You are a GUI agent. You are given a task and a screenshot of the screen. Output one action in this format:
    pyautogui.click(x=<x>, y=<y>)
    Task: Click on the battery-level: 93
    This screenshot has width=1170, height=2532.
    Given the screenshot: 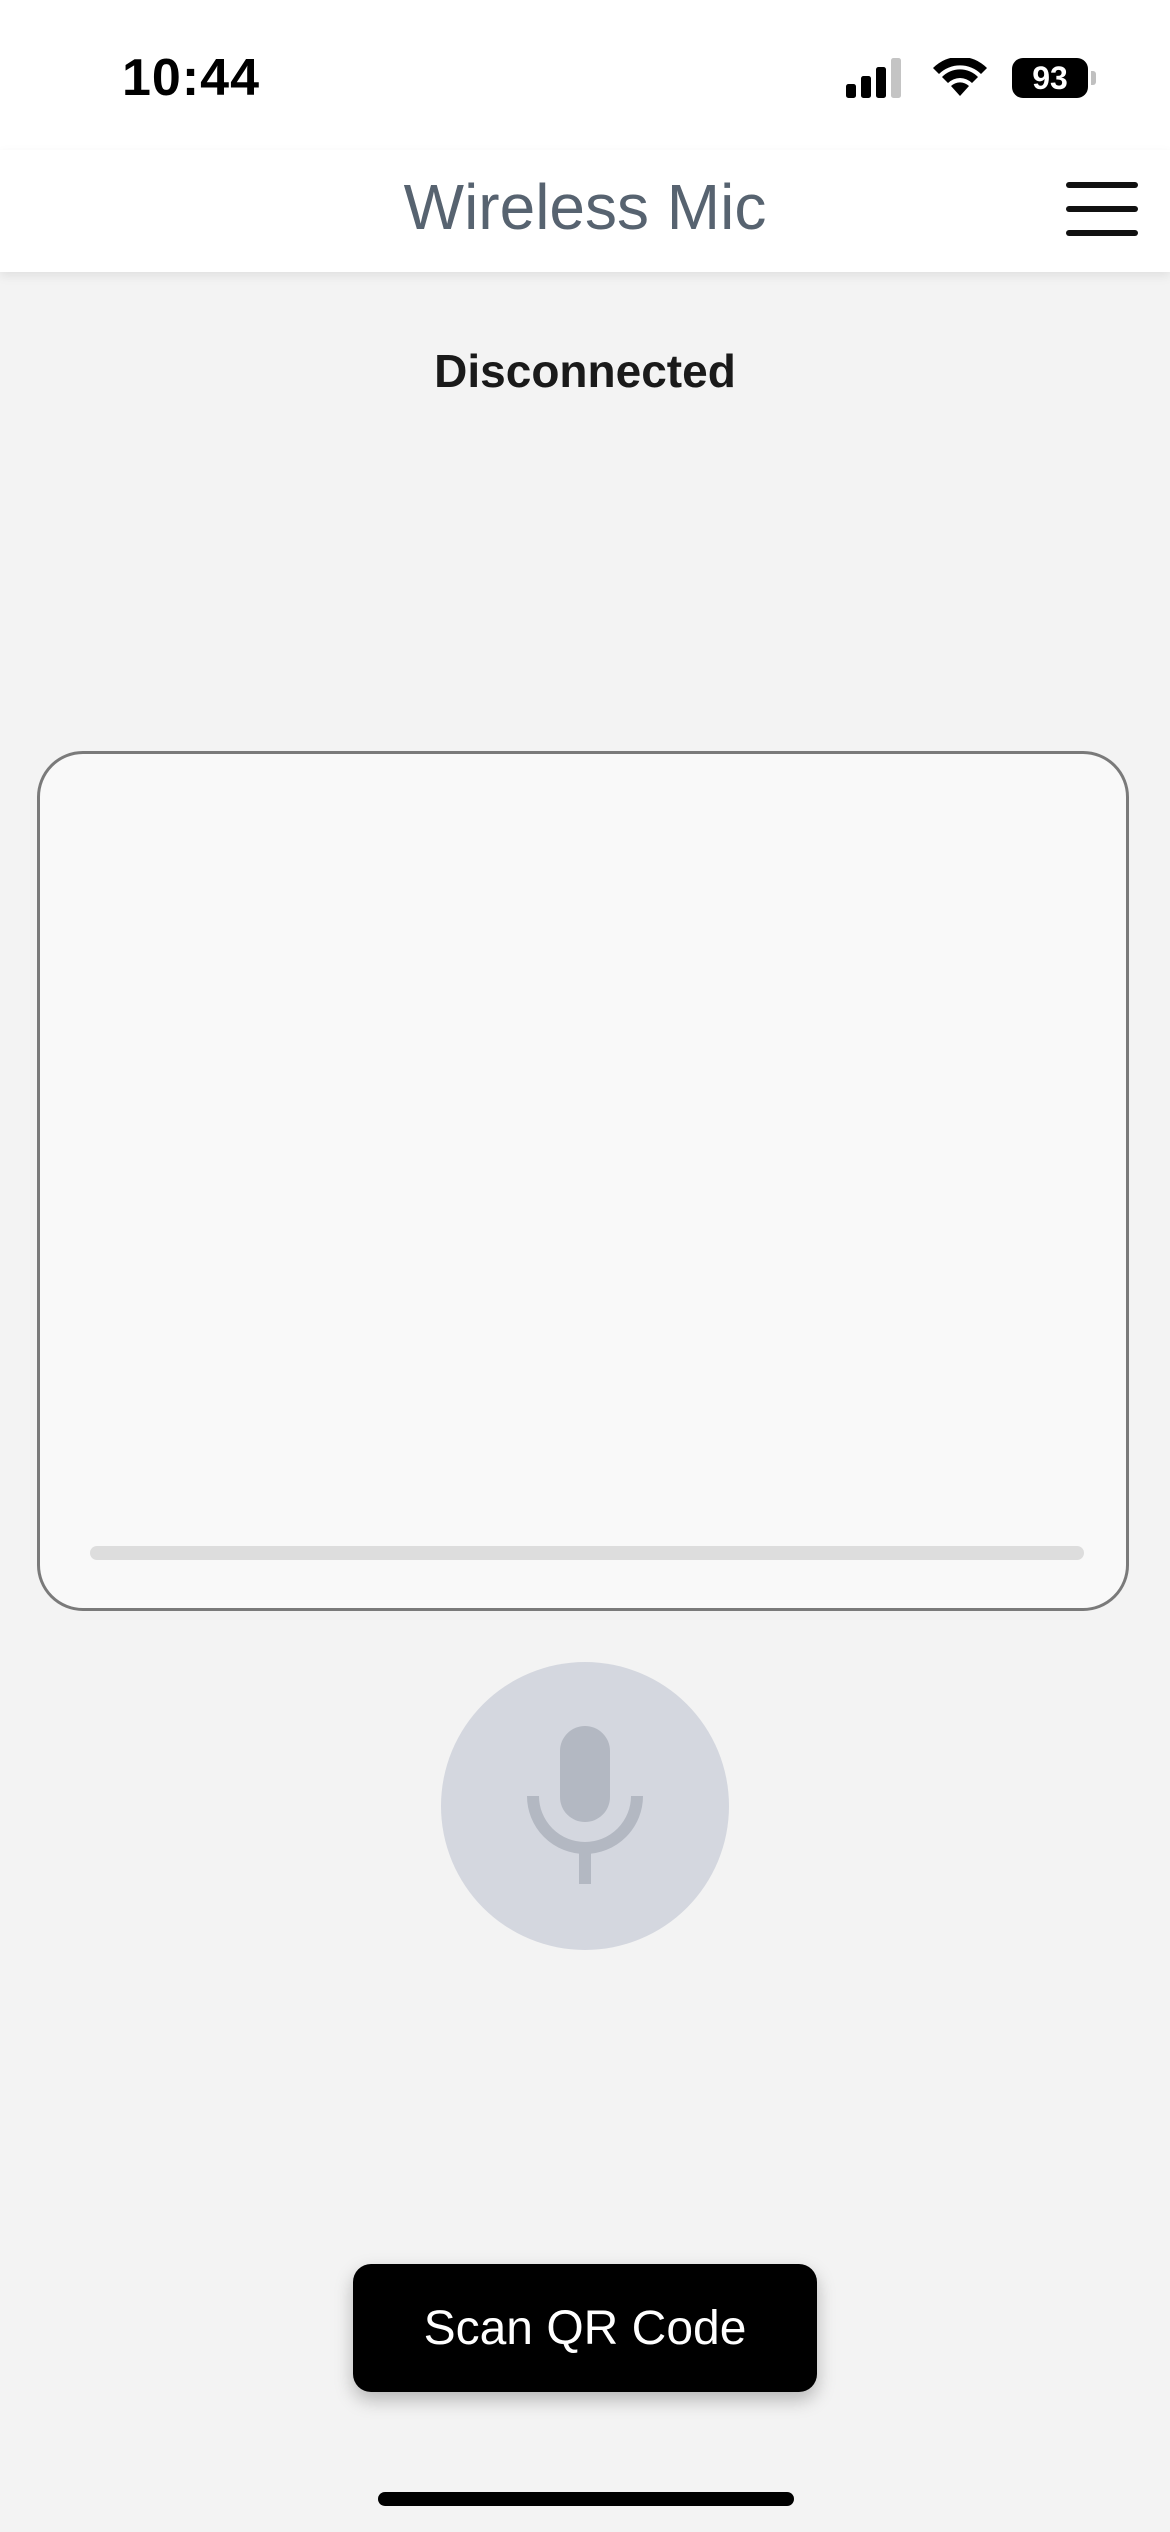 What is the action you would take?
    pyautogui.click(x=1050, y=78)
    